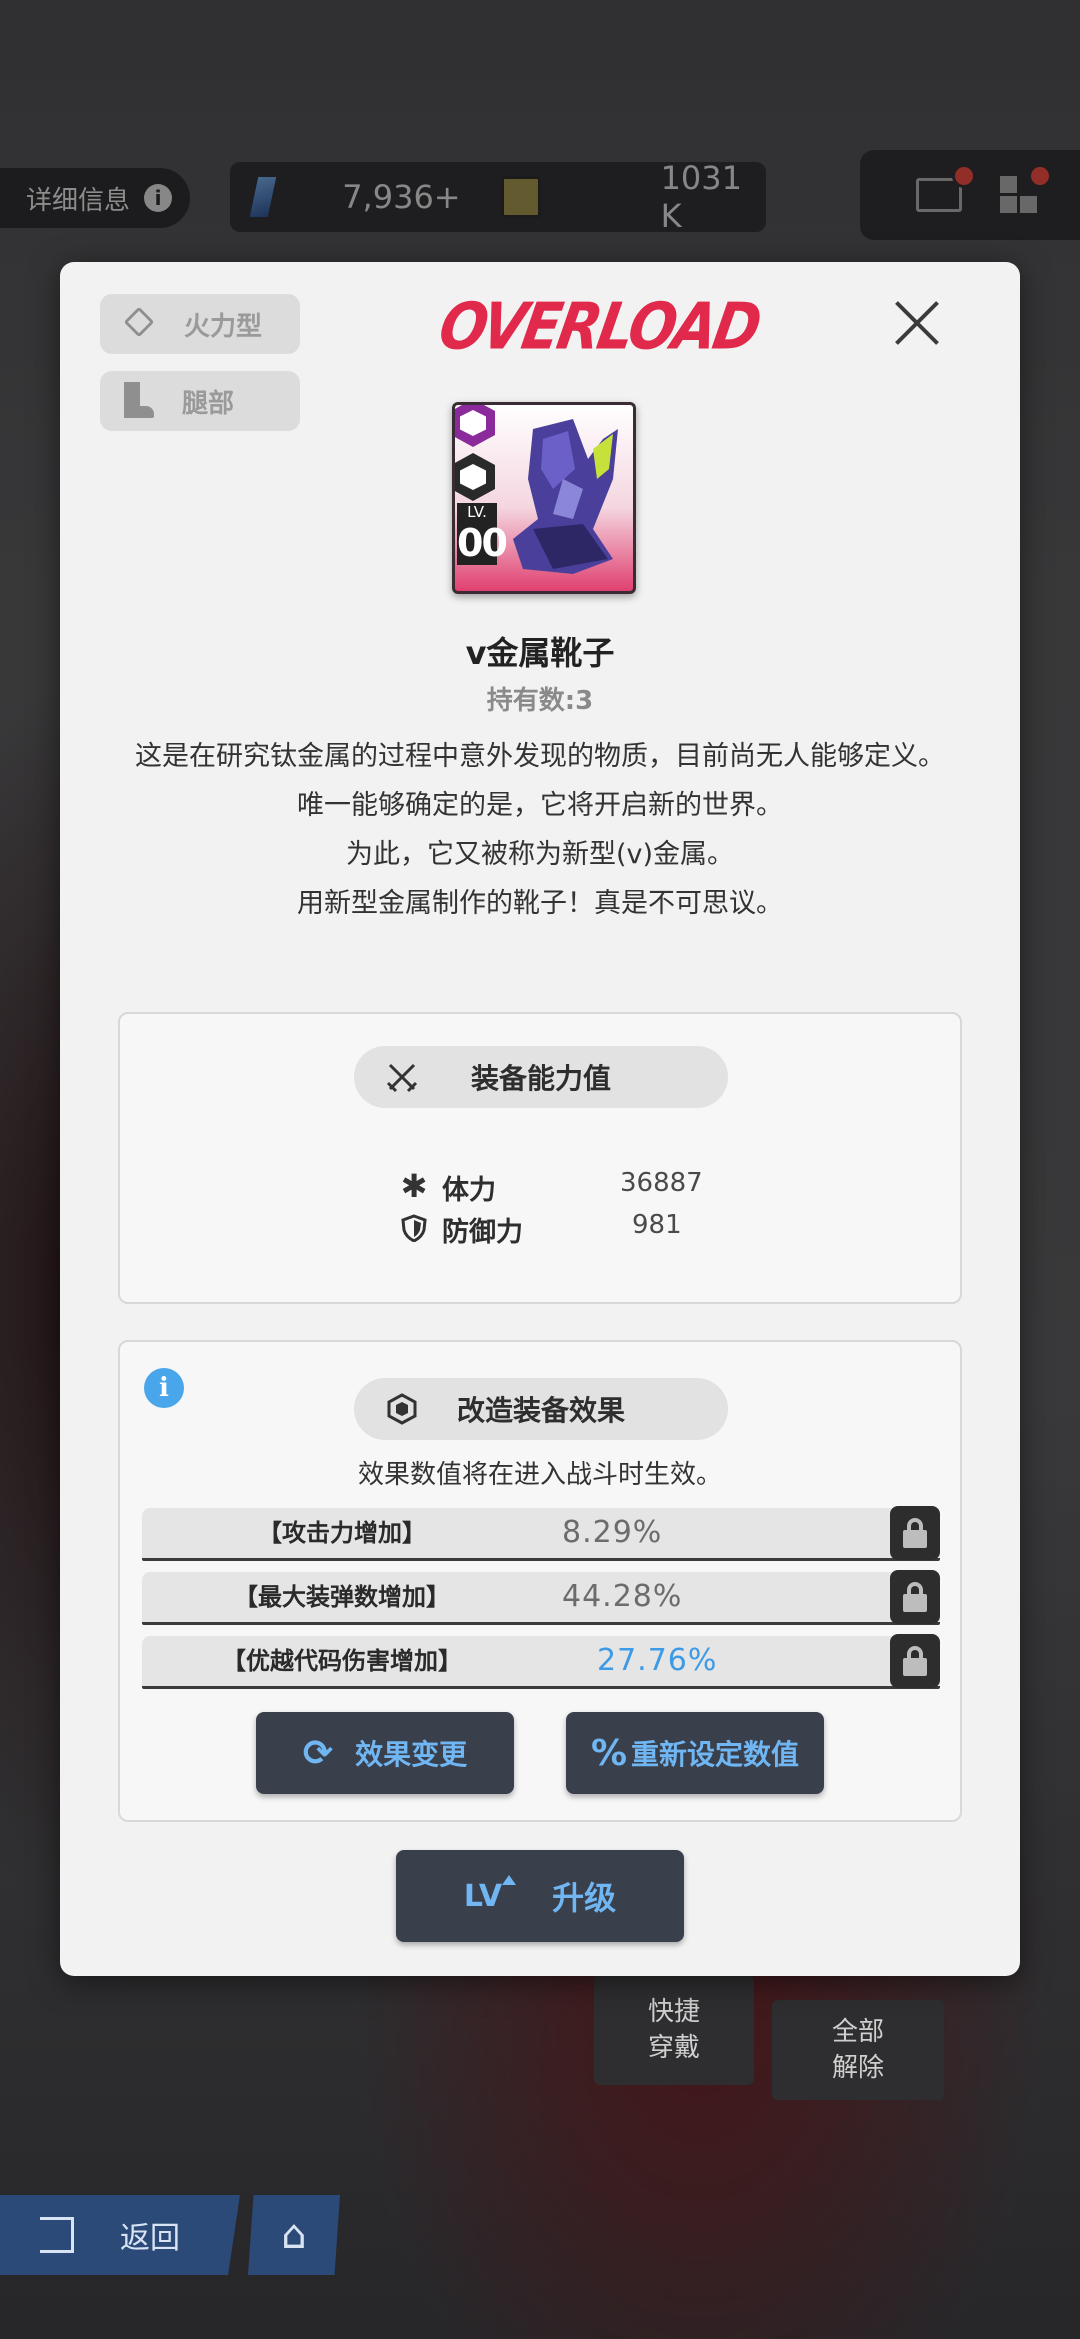  I want to click on stat-value: 981, so click(657, 1225).